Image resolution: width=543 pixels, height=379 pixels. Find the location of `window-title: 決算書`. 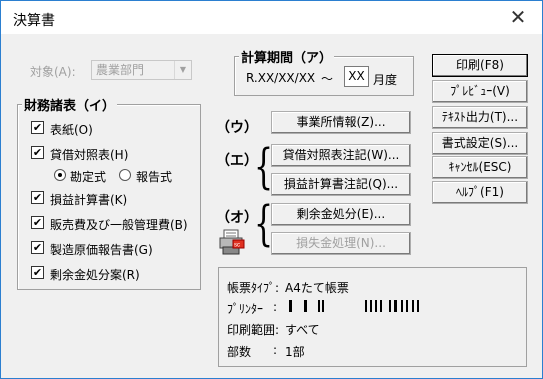

window-title: 決算書 is located at coordinates (34, 21).